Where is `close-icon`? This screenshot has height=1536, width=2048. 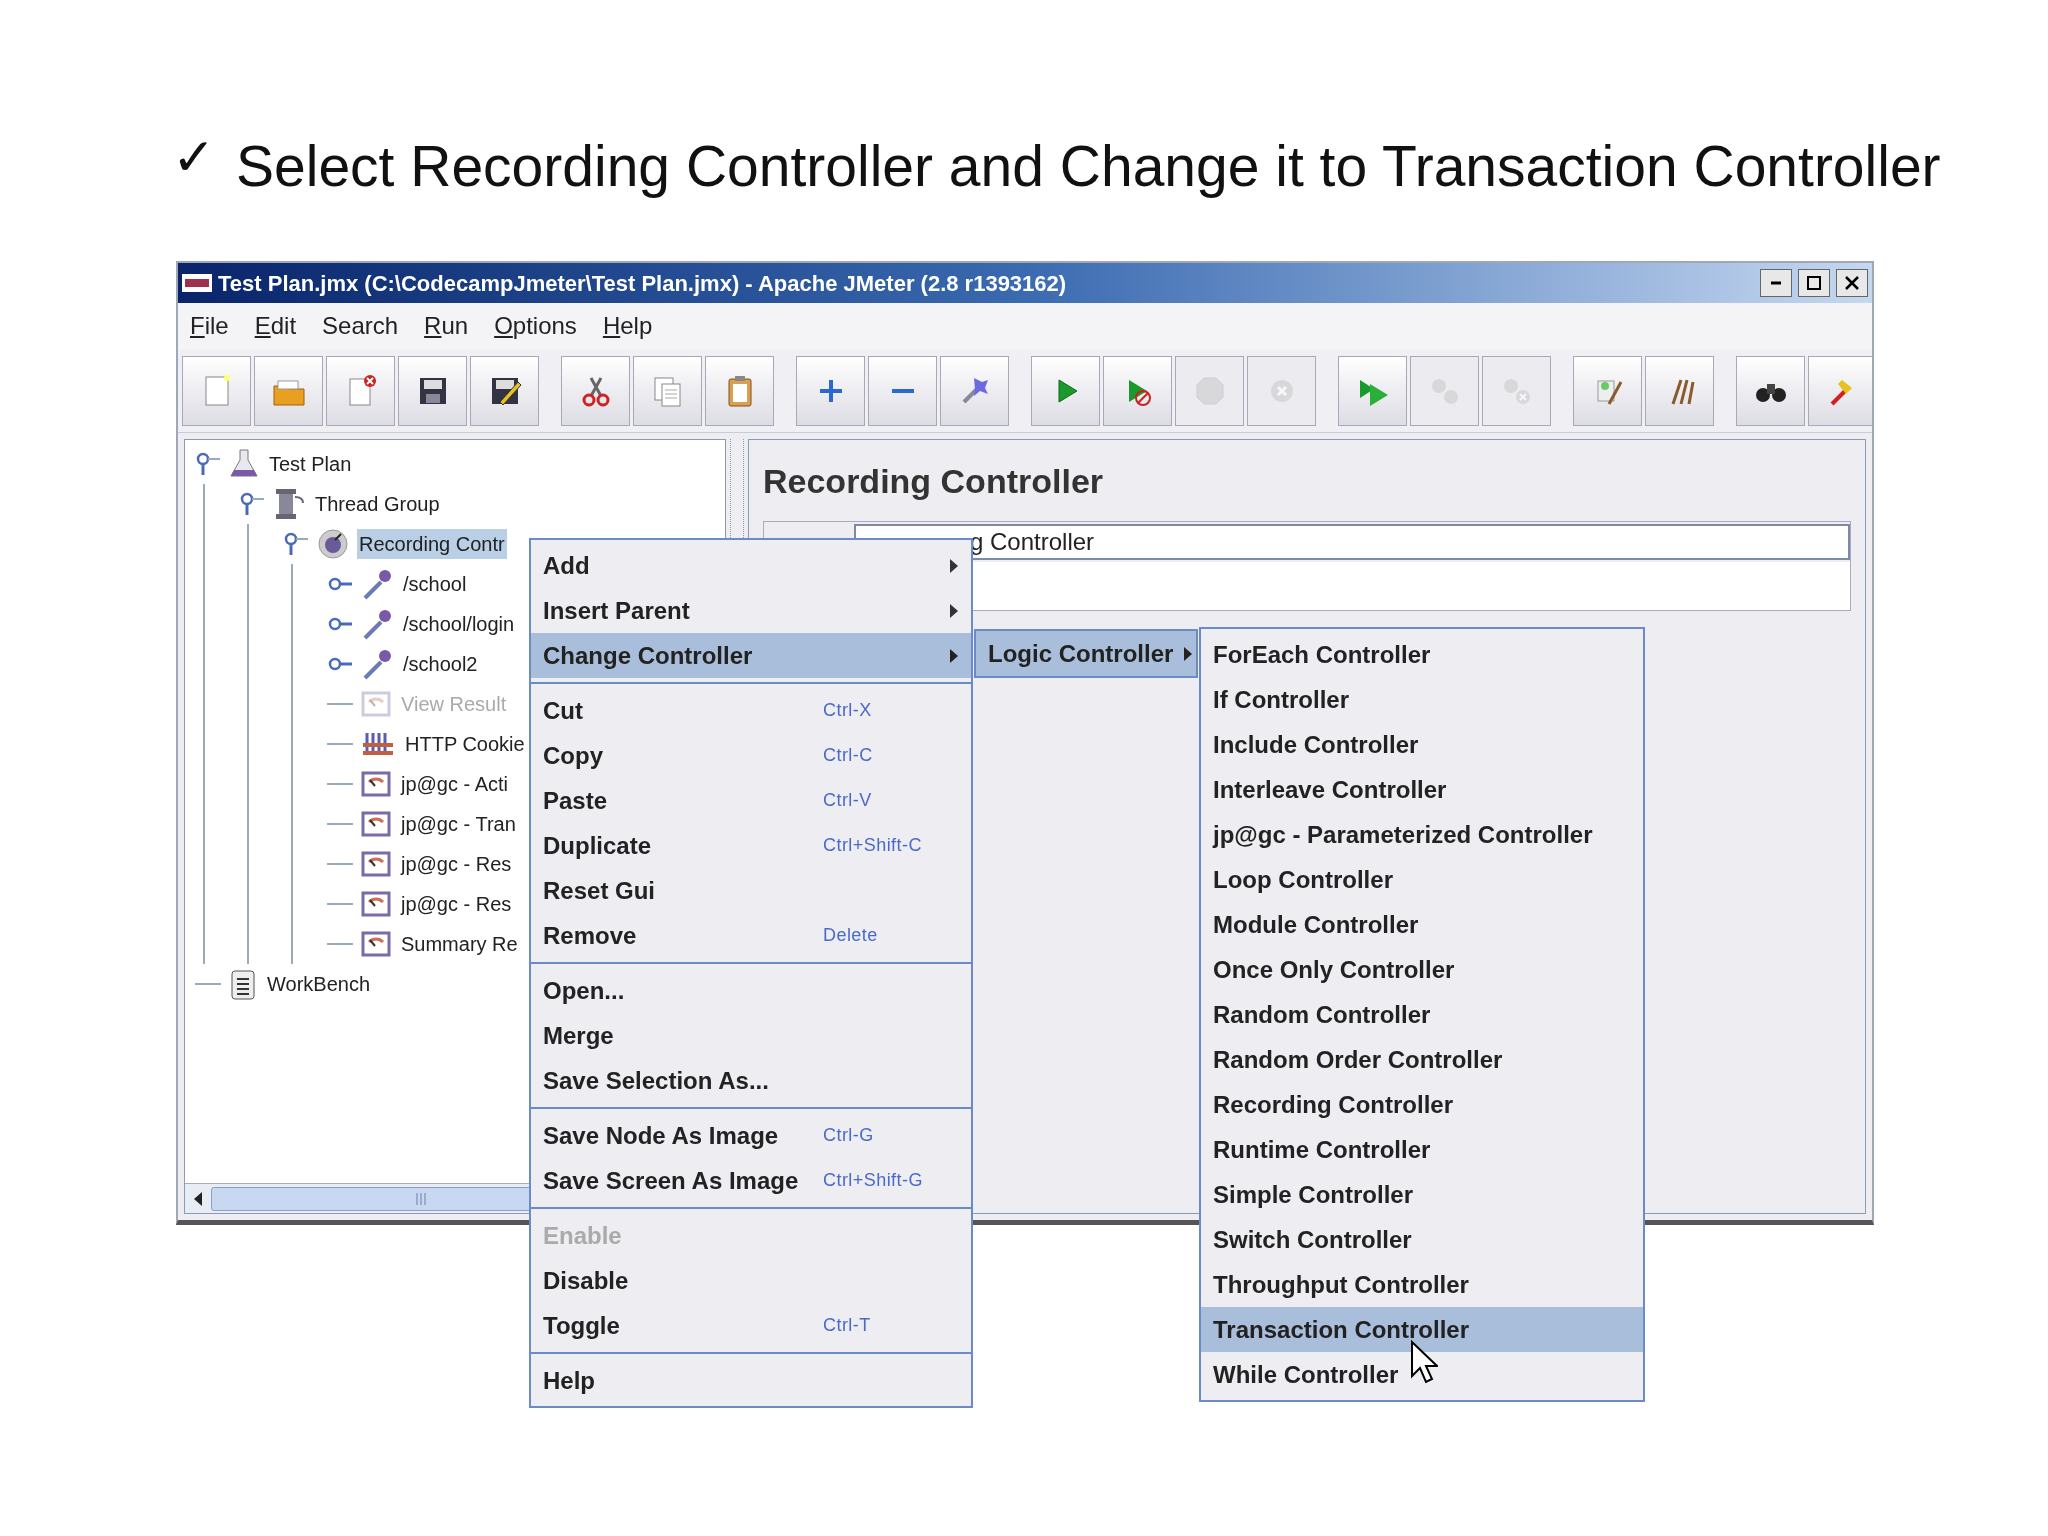
close-icon is located at coordinates (1852, 283).